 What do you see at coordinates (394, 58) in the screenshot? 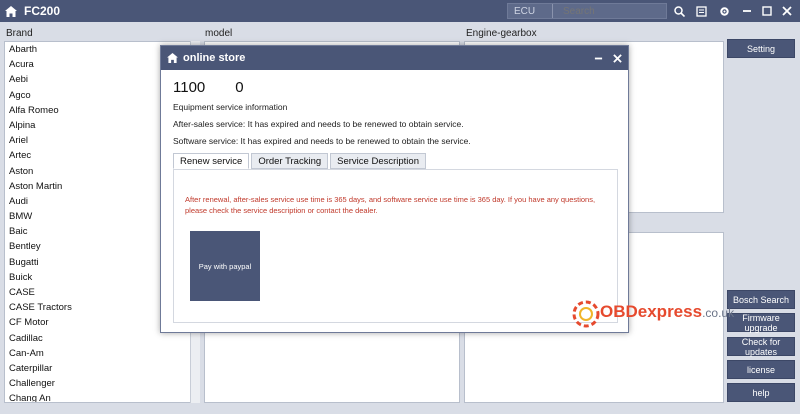
I see `dialog-header: online store` at bounding box center [394, 58].